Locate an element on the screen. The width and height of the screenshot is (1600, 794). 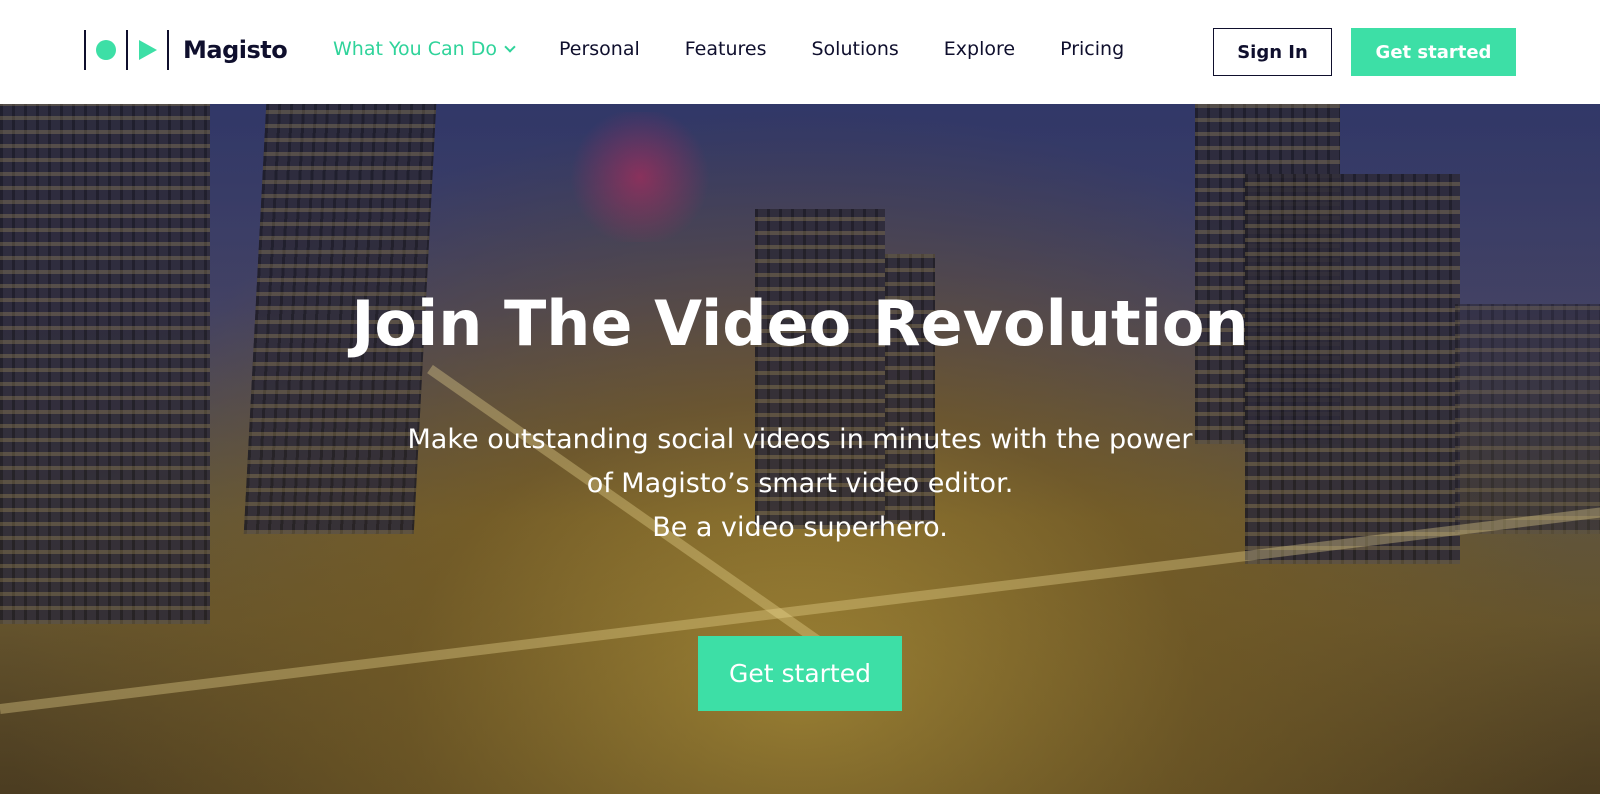
get-started-header-button: Get started is located at coordinates (1433, 52).